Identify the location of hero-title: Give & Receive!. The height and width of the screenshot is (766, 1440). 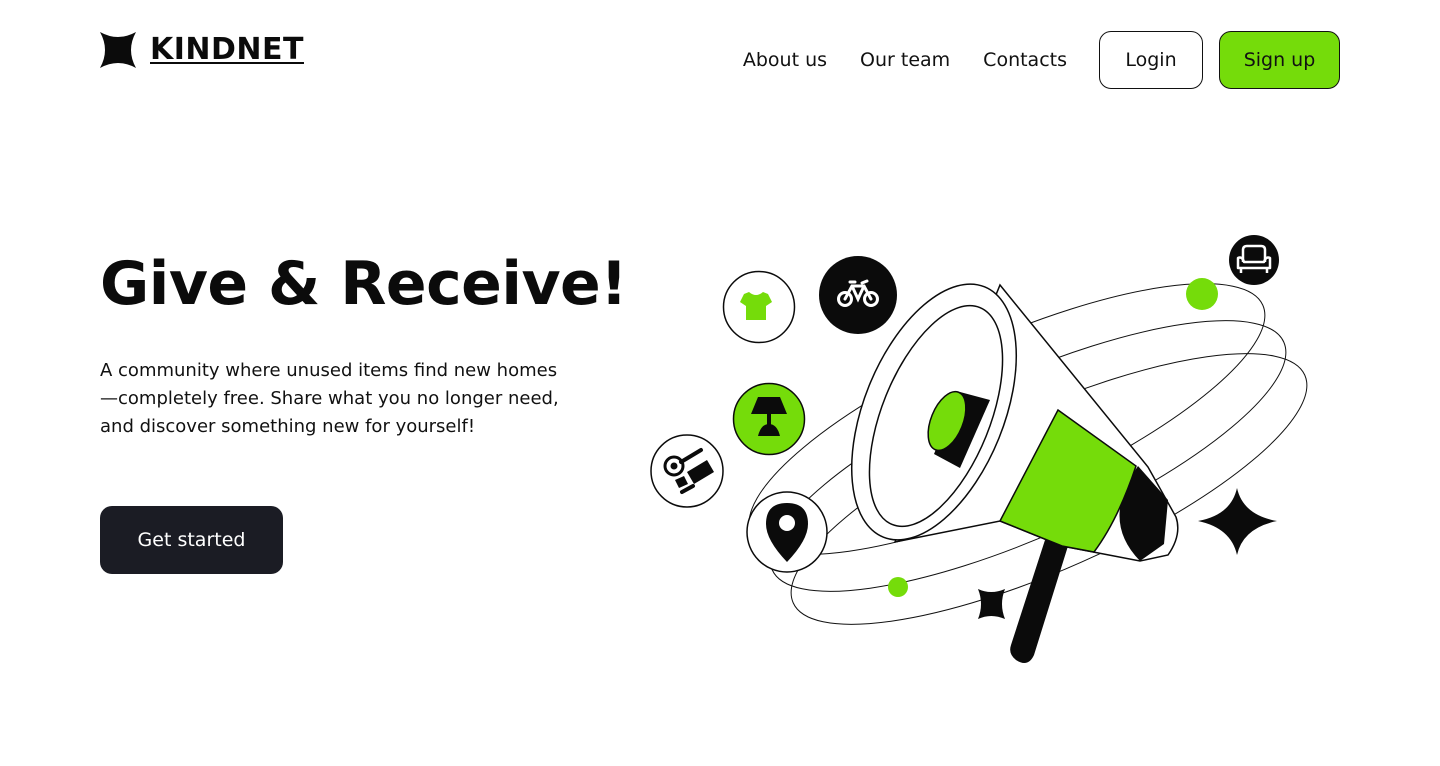
(364, 284).